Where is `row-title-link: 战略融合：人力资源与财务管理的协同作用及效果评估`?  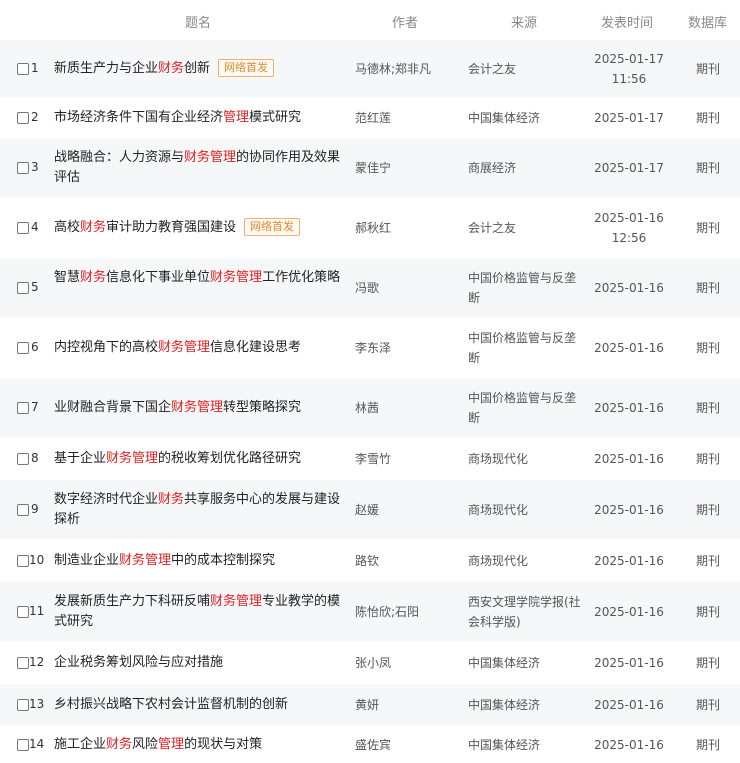 row-title-link: 战略融合：人力资源与财务管理的协同作用及效果评估 is located at coordinates (201, 168).